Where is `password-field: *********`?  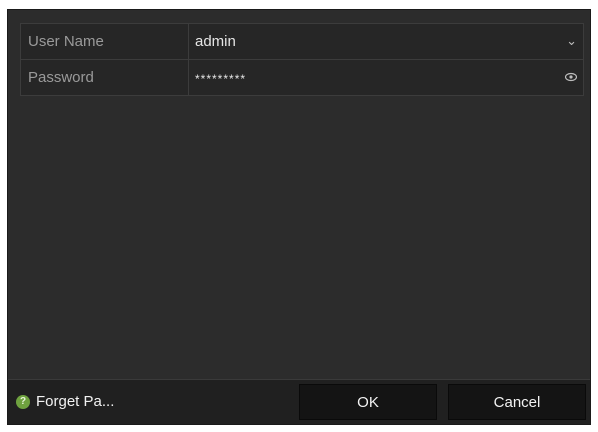
password-field: ********* is located at coordinates (386, 77).